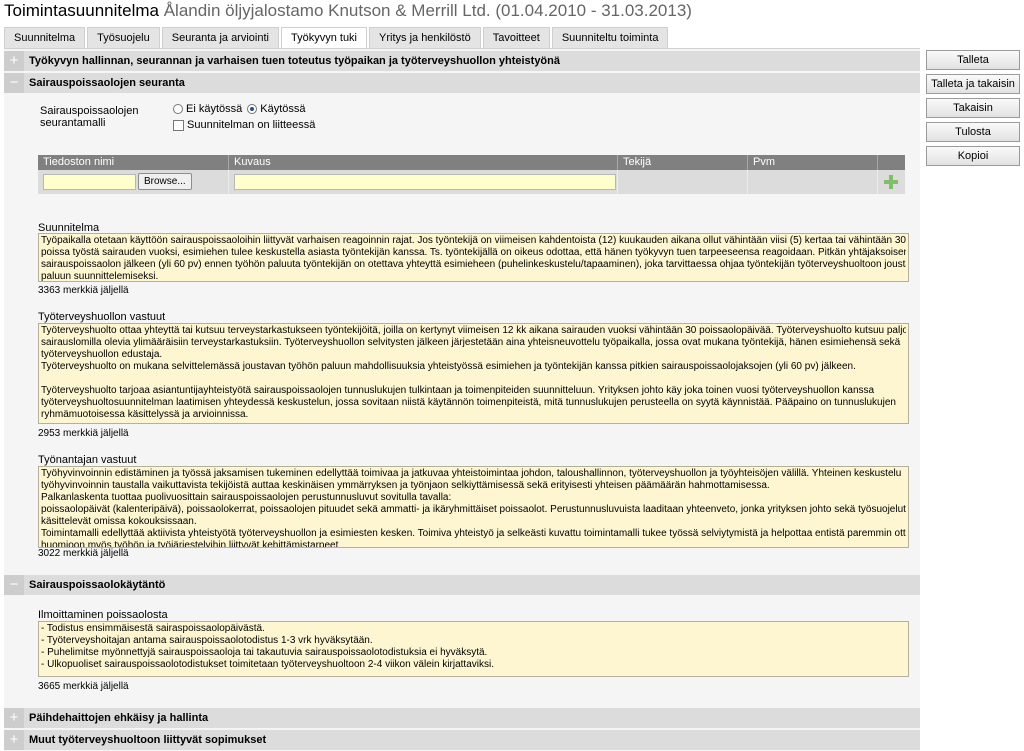  What do you see at coordinates (178, 125) in the screenshot?
I see `attachment-checkbox` at bounding box center [178, 125].